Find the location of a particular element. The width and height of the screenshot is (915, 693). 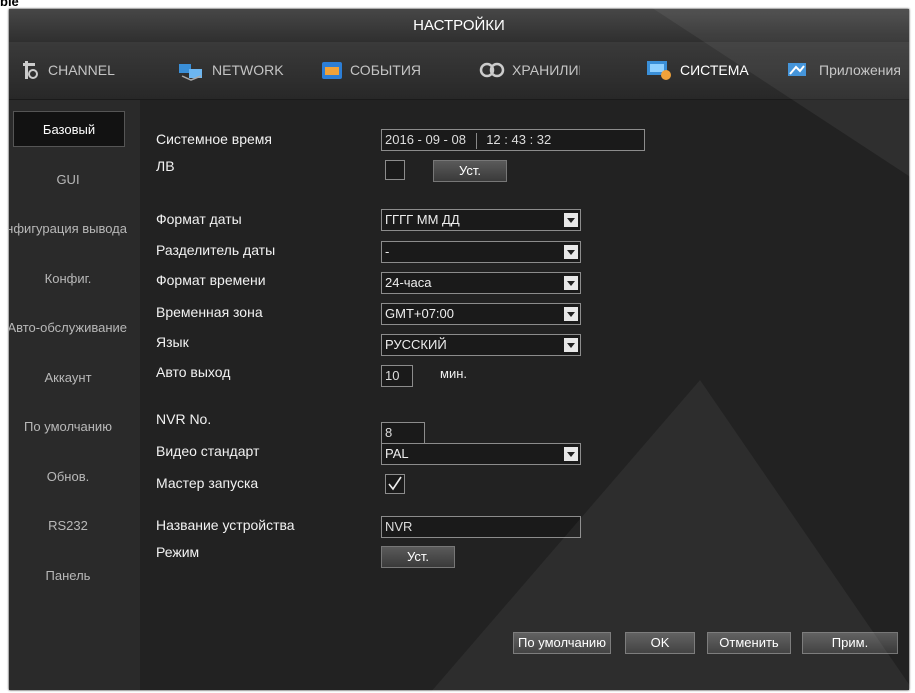

cancel-button: Отменить is located at coordinates (749, 643).